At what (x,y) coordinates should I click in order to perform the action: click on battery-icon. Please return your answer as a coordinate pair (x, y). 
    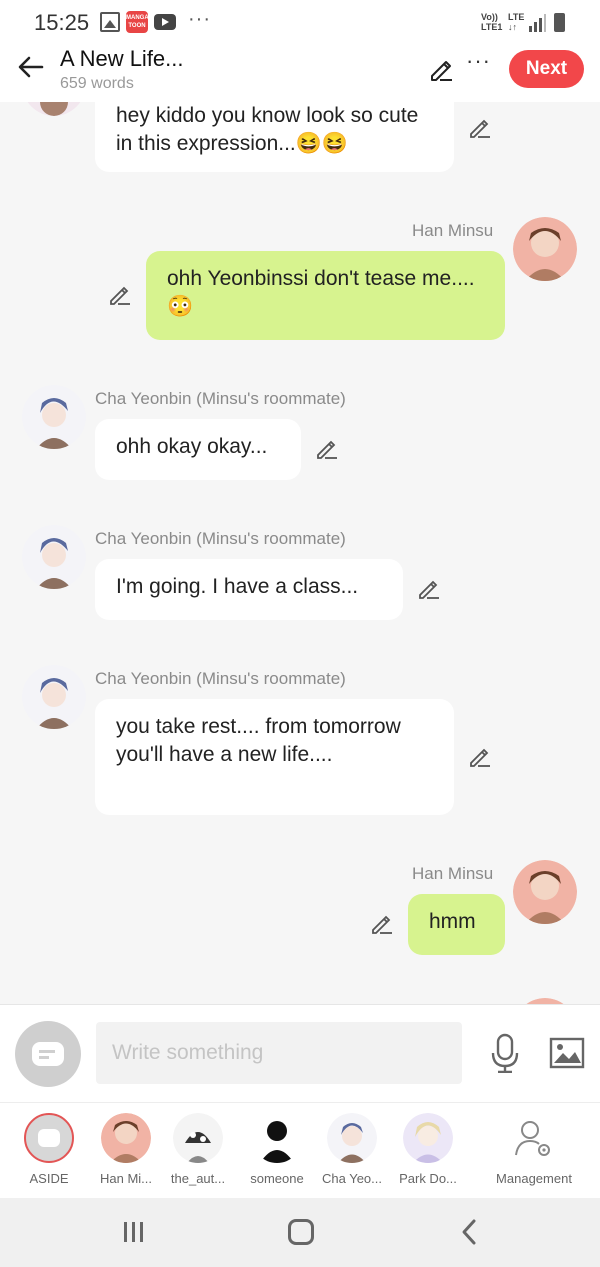
    Looking at the image, I should click on (559, 22).